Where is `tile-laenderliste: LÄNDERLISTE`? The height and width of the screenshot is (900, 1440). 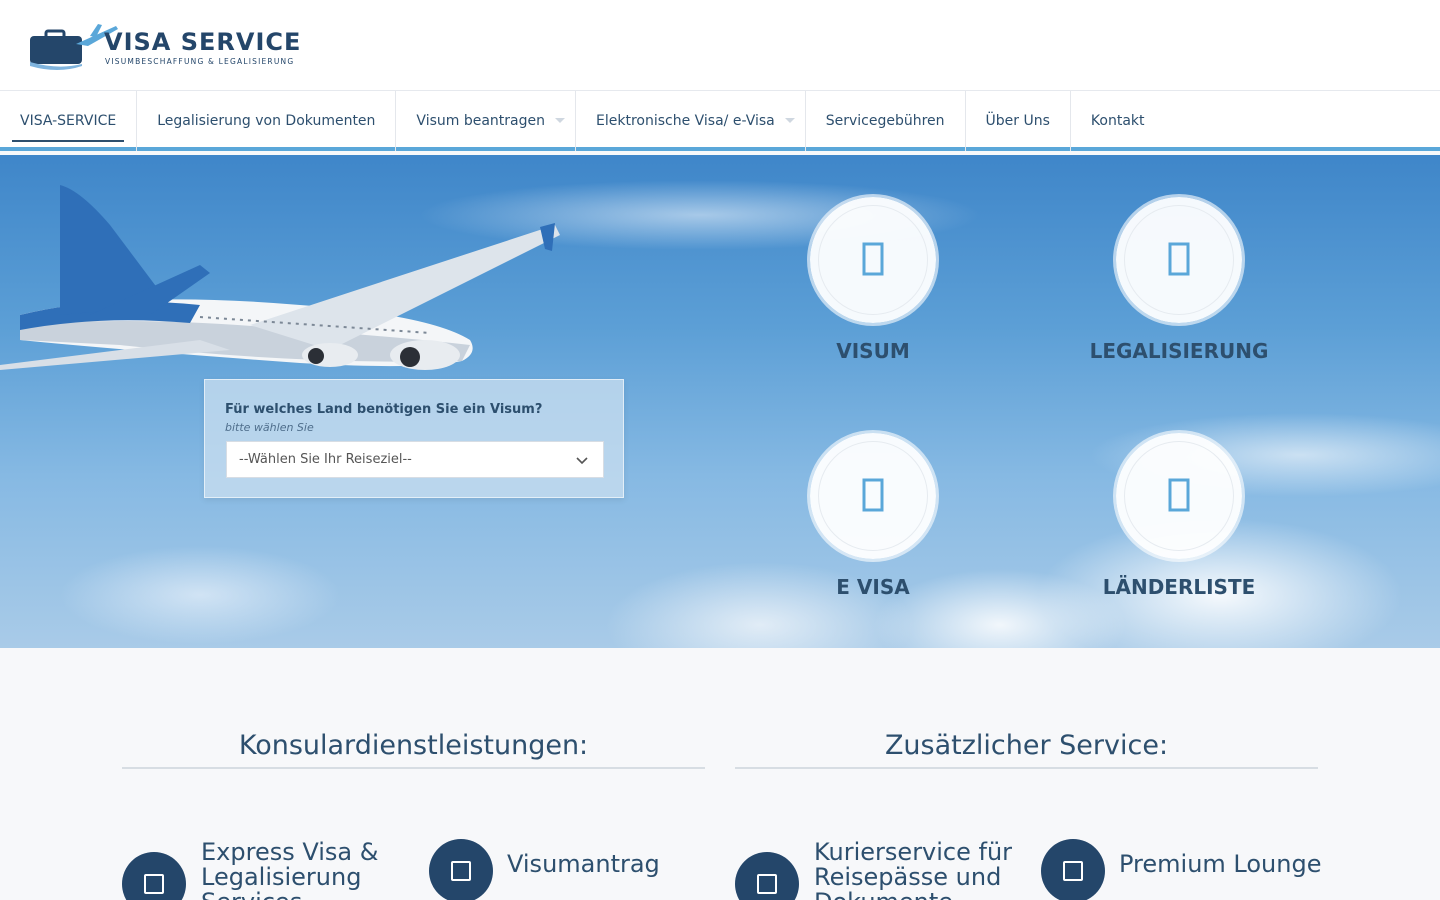
tile-laenderliste: LÄNDERLISTE is located at coordinates (1179, 523).